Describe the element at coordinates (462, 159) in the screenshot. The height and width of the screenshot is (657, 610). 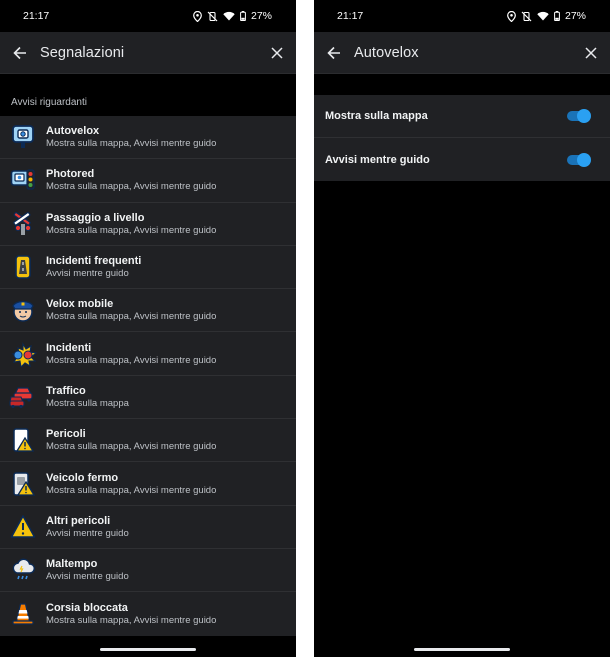
I see `setting-avvisi-mentre-guido: Avvisi mentre guido` at that location.